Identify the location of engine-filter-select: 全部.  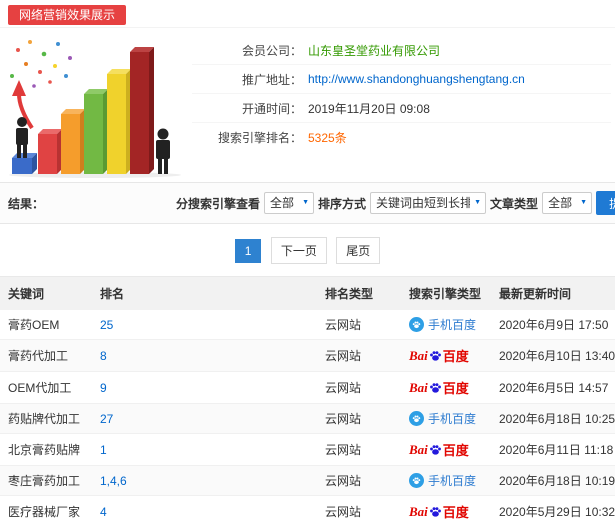
(289, 203).